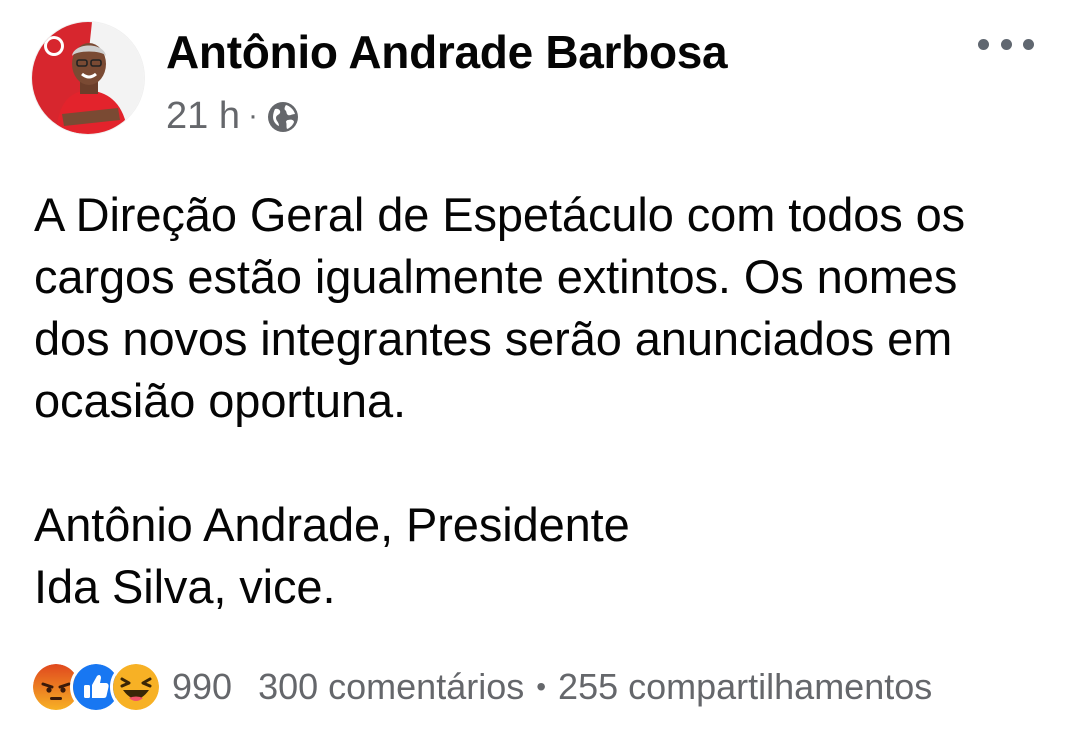 Image resolution: width=1080 pixels, height=742 pixels. What do you see at coordinates (745, 687) in the screenshot?
I see `shares-count: 255 compartilhamentos` at bounding box center [745, 687].